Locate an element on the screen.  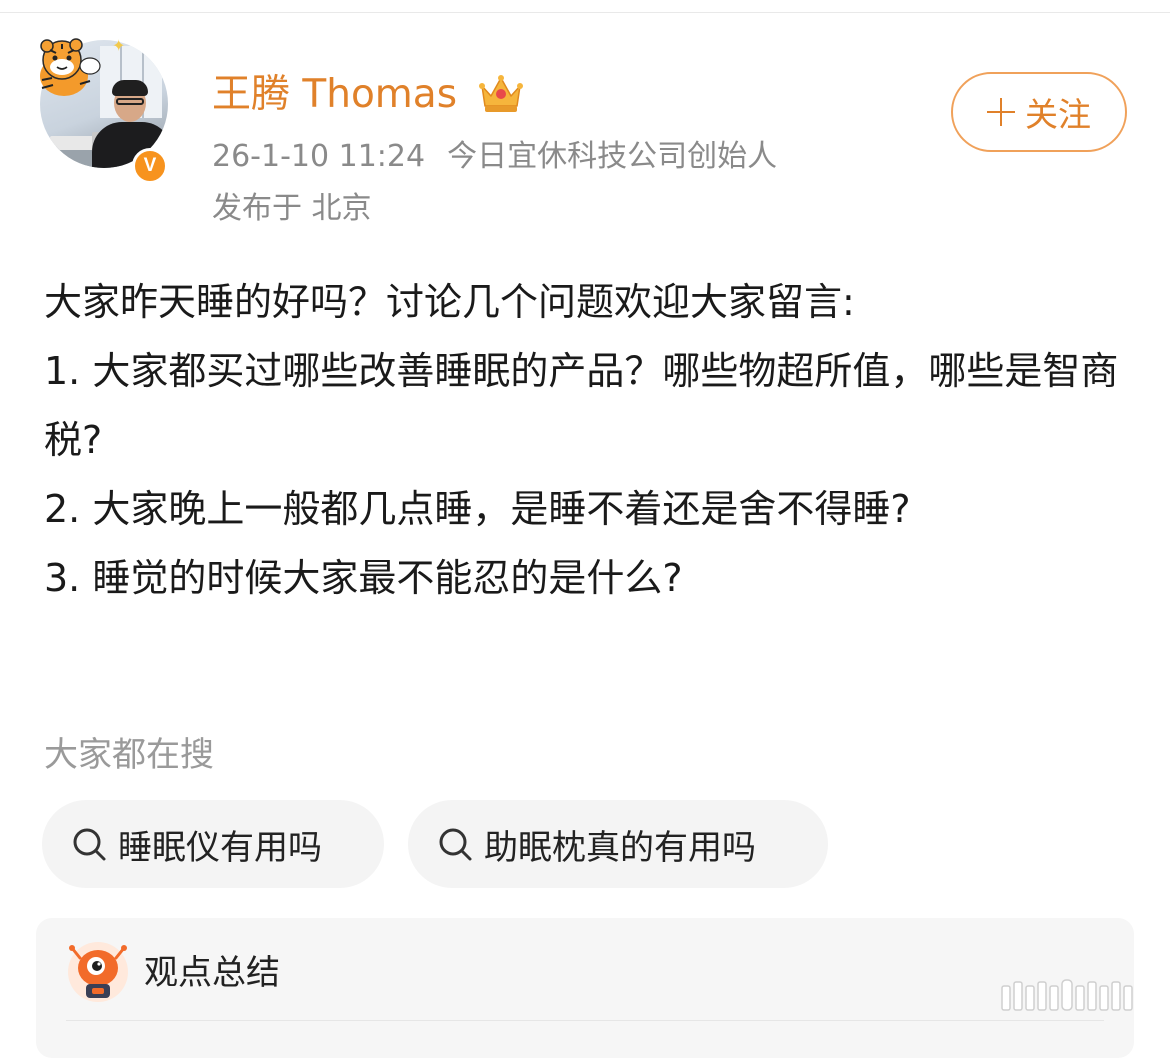
post-paragraph: 2. 大家晚上一般都几点睡，是睡不着还是舍不得睡? is located at coordinates (477, 509).